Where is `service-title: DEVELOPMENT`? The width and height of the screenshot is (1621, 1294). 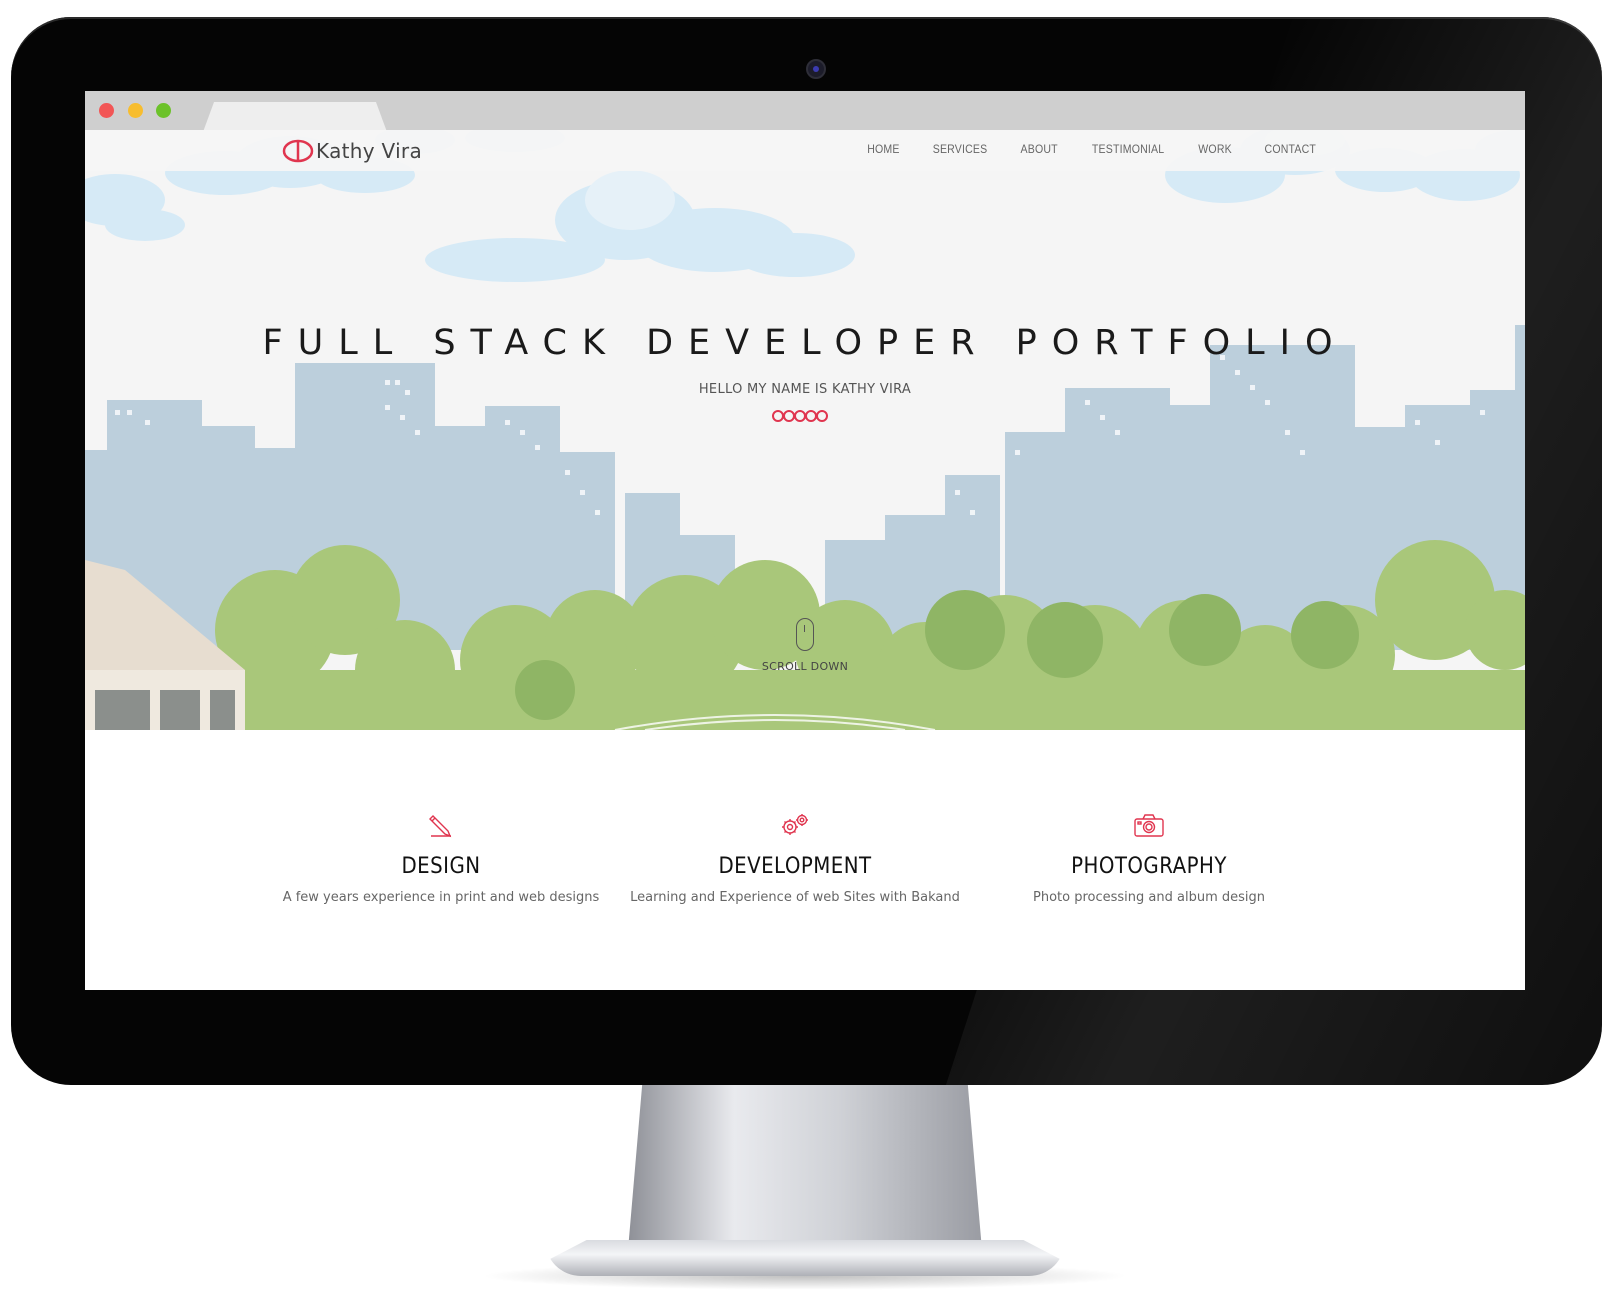
service-title: DEVELOPMENT is located at coordinates (795, 866).